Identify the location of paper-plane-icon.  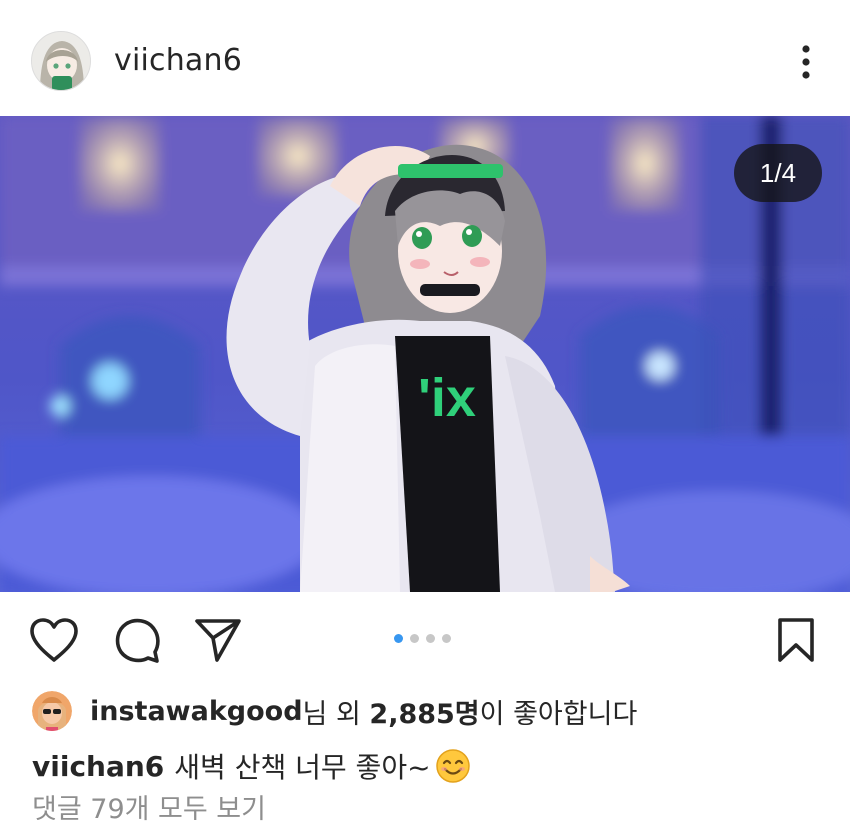
(218, 640).